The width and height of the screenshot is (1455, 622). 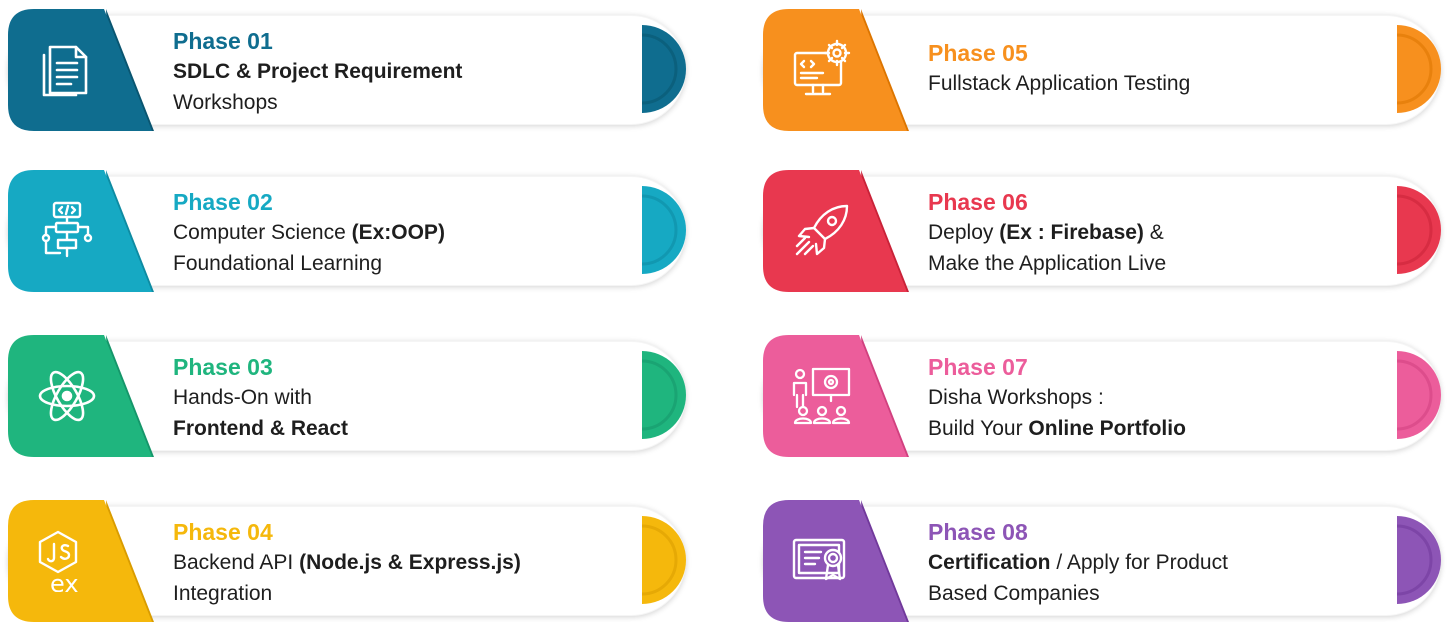 What do you see at coordinates (236, 562) in the screenshot?
I see `description-text: Backend API` at bounding box center [236, 562].